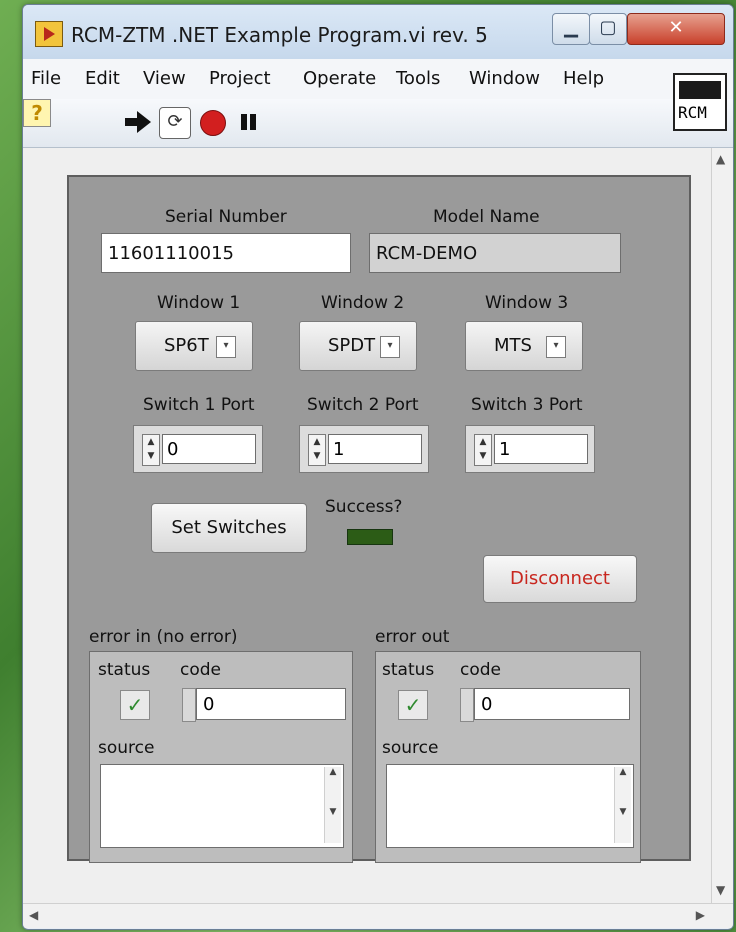 The image size is (736, 932). I want to click on switch1-port-input: 0, so click(209, 449).